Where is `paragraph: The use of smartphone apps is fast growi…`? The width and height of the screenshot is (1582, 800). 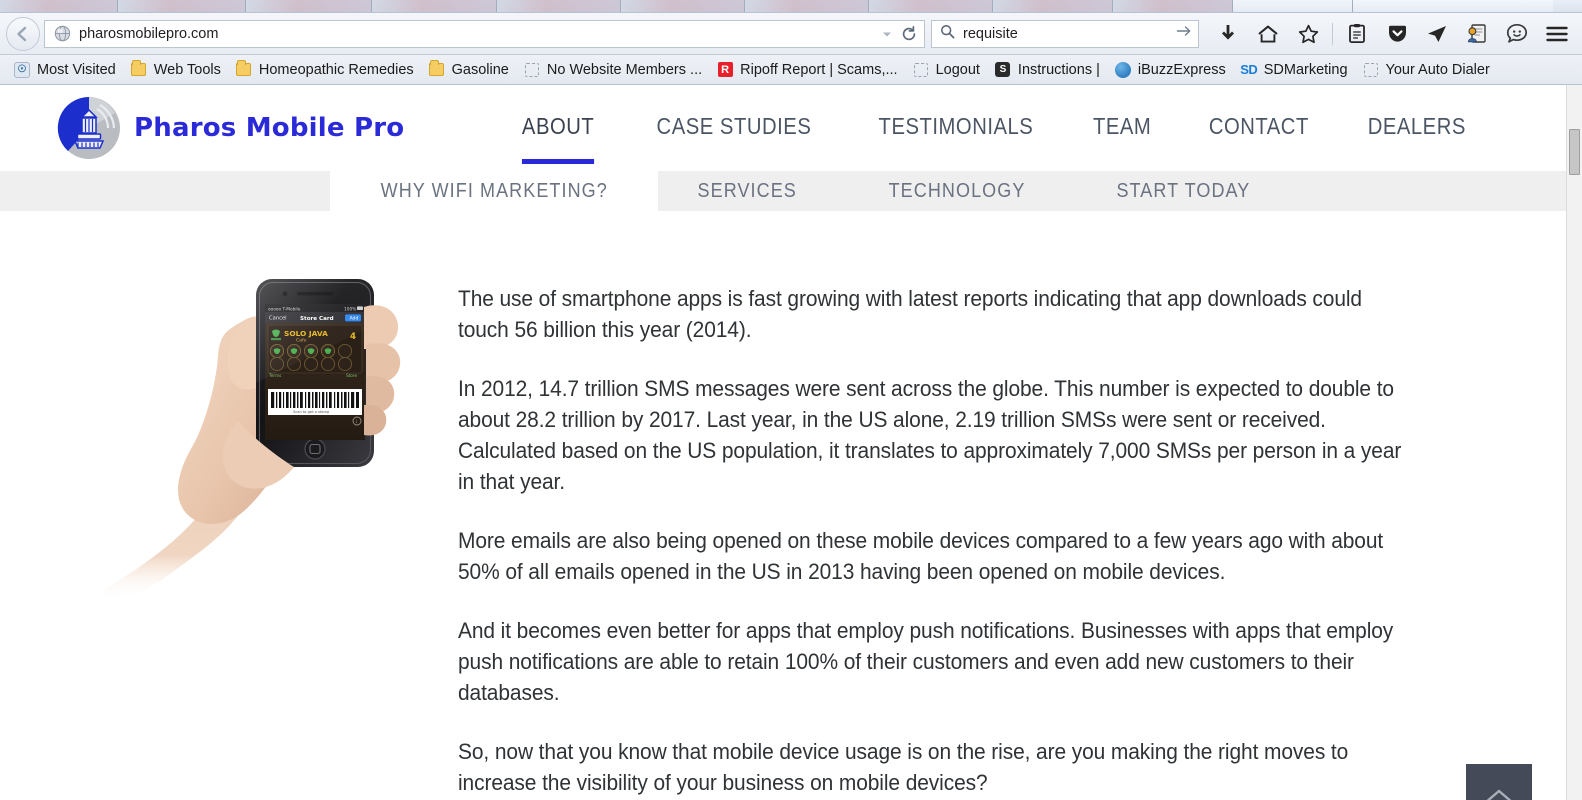 paragraph: The use of smartphone apps is fast growi… is located at coordinates (910, 314).